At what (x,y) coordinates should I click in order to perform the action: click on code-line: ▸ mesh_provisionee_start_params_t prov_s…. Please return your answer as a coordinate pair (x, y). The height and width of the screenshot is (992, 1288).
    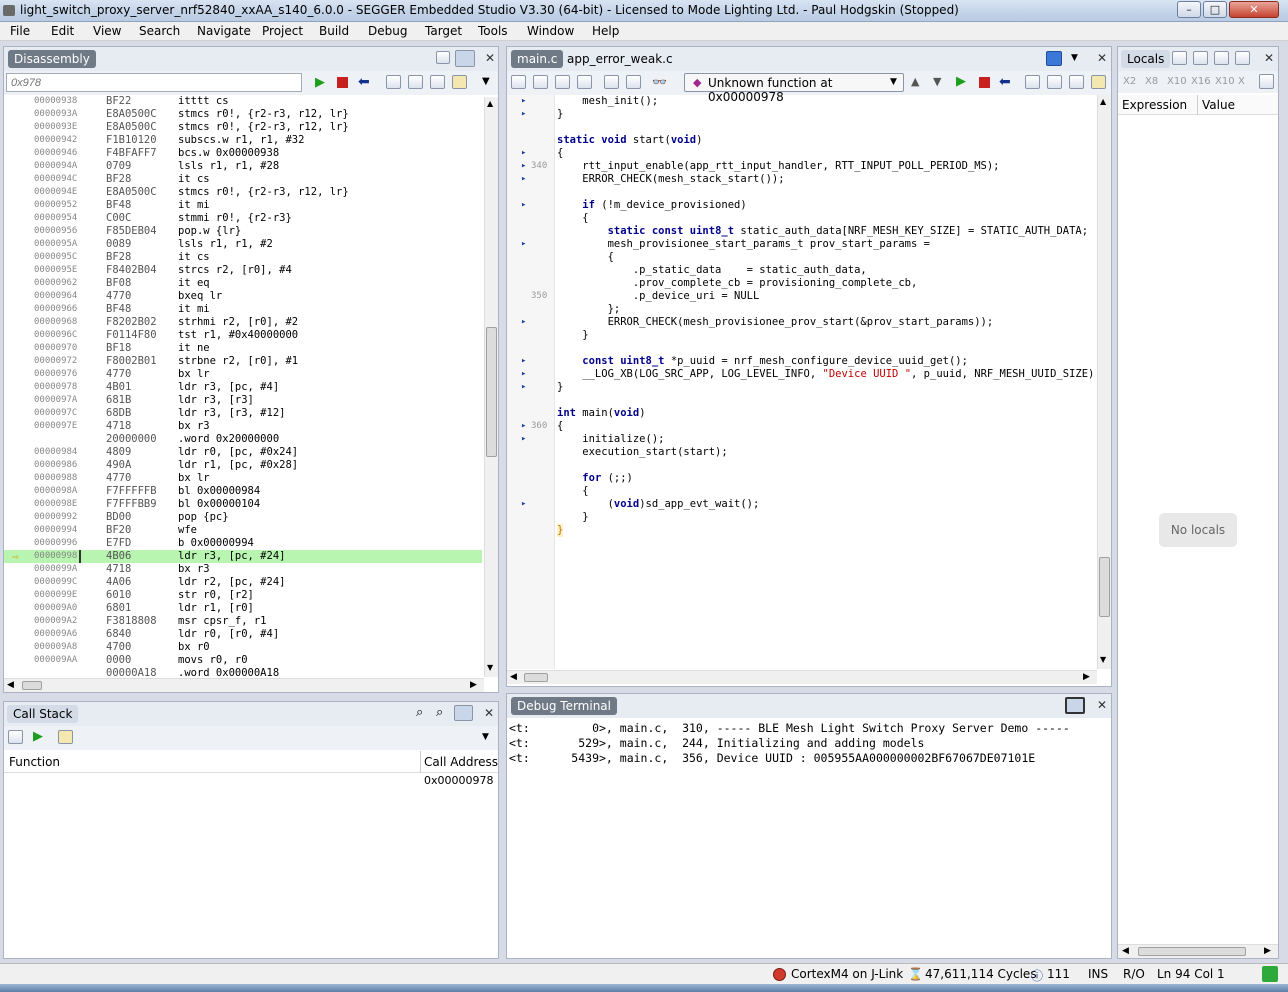
    Looking at the image, I should click on (801, 244).